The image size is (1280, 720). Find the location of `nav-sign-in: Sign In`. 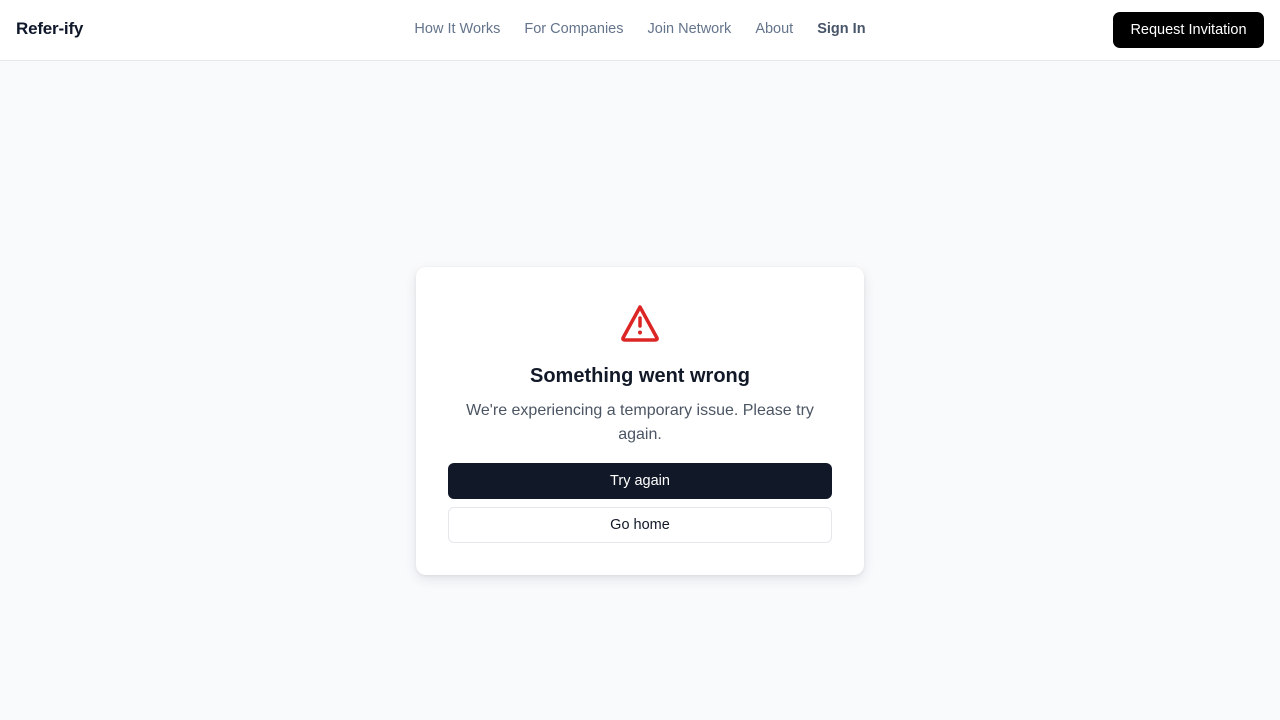

nav-sign-in: Sign In is located at coordinates (841, 29).